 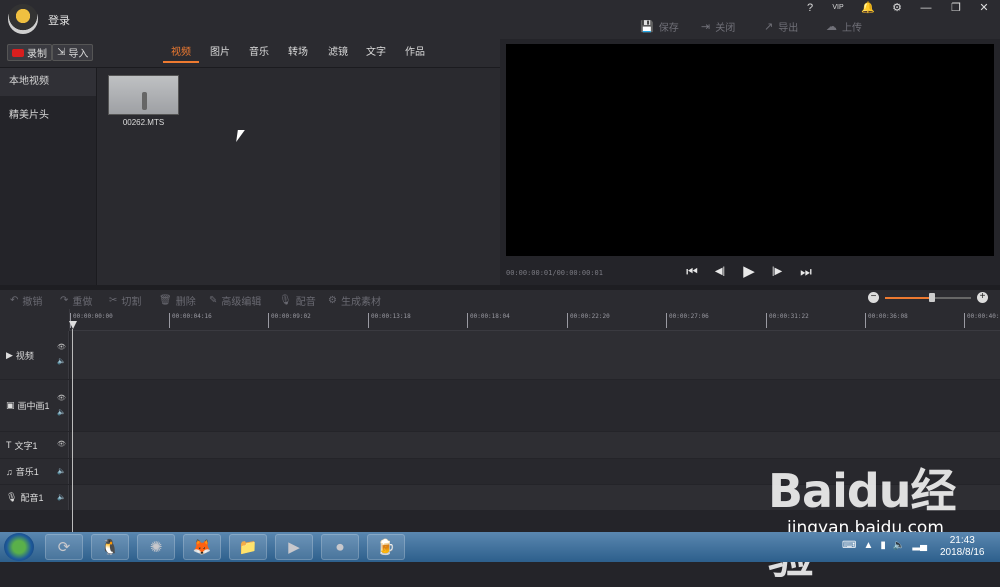 What do you see at coordinates (19, 547) in the screenshot?
I see `start-button` at bounding box center [19, 547].